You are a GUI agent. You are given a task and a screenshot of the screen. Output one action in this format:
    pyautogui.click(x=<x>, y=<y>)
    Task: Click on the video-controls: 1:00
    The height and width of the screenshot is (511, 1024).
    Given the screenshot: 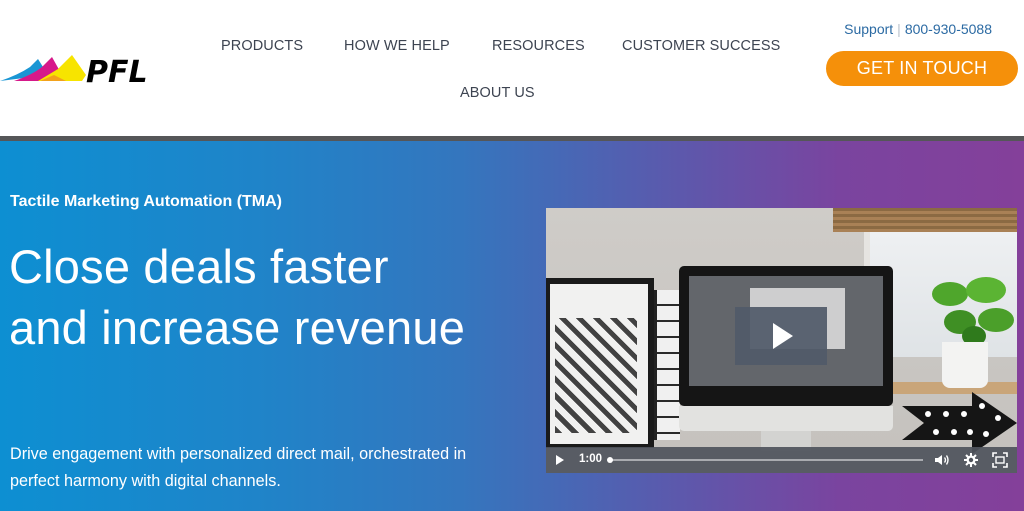 What is the action you would take?
    pyautogui.click(x=781, y=460)
    